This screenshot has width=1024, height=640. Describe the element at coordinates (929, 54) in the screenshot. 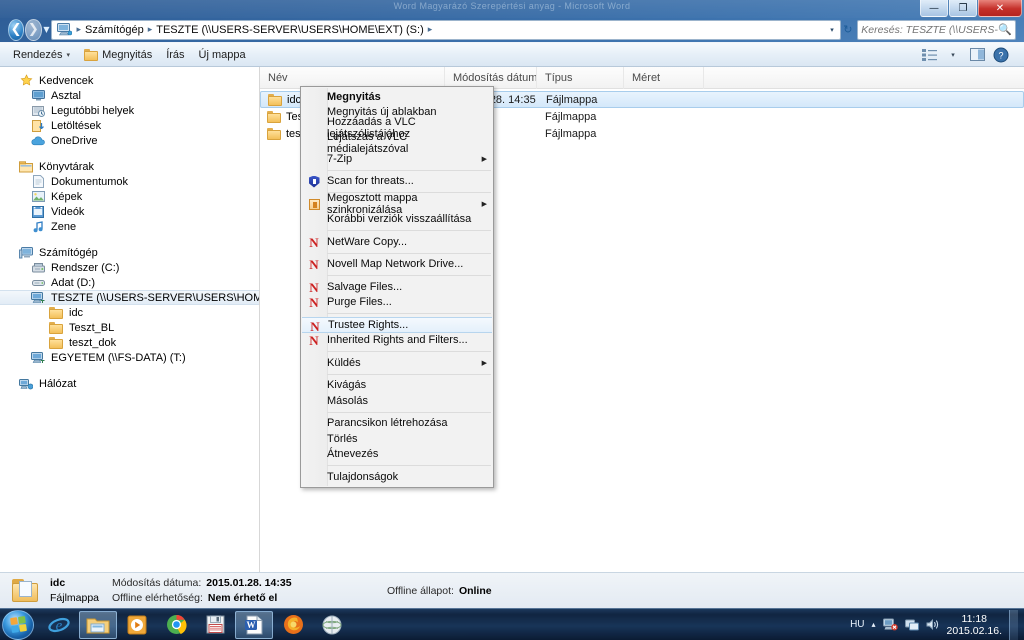

I see `view-list-icon` at that location.